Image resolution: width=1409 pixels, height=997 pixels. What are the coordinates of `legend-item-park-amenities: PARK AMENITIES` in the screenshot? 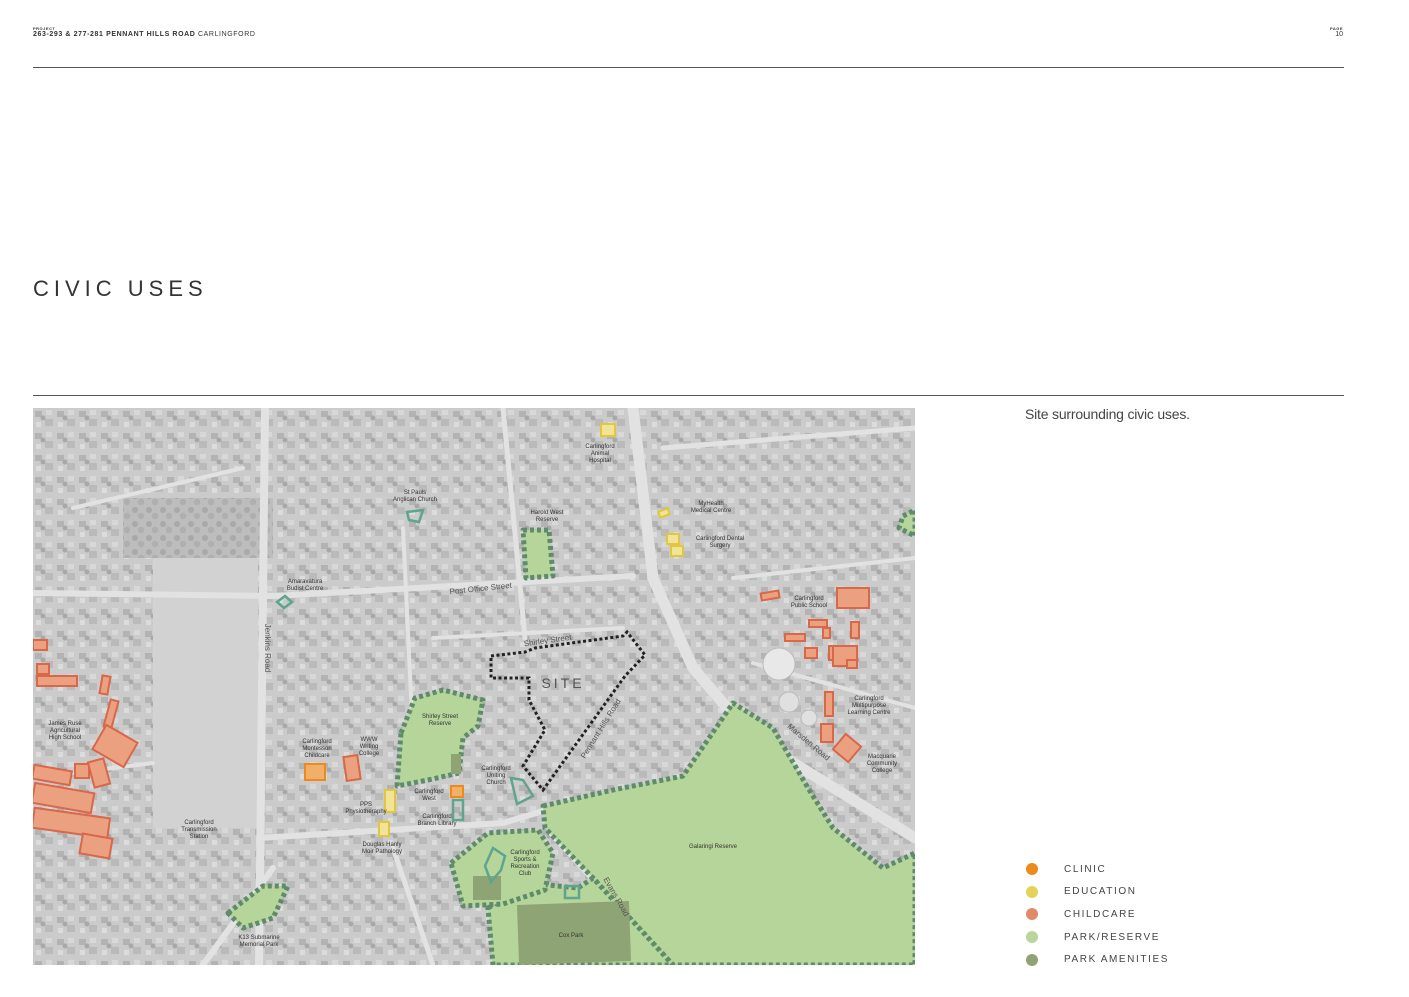 It's located at (1097, 959).